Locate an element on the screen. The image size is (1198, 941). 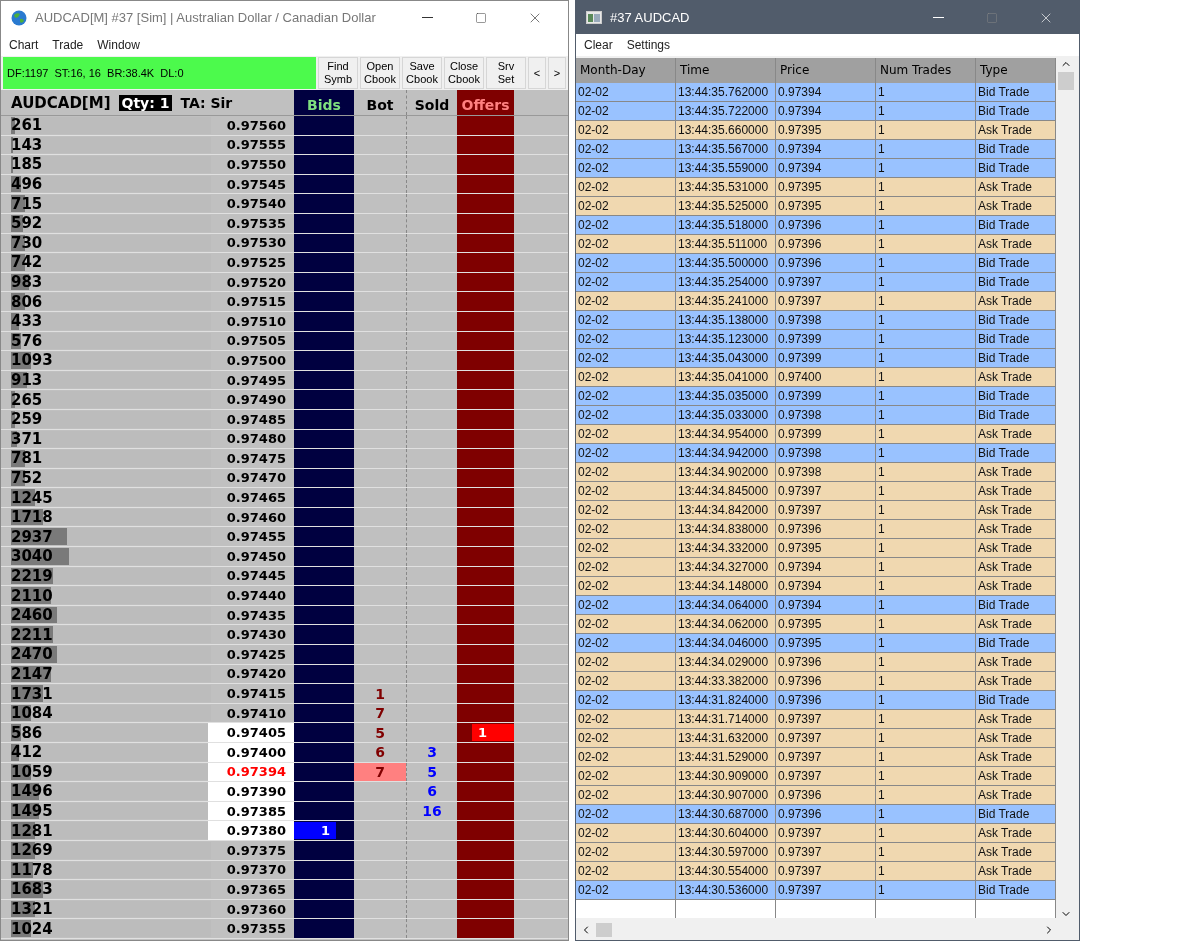
bids-column-cell: 1 is located at coordinates (324, 830).